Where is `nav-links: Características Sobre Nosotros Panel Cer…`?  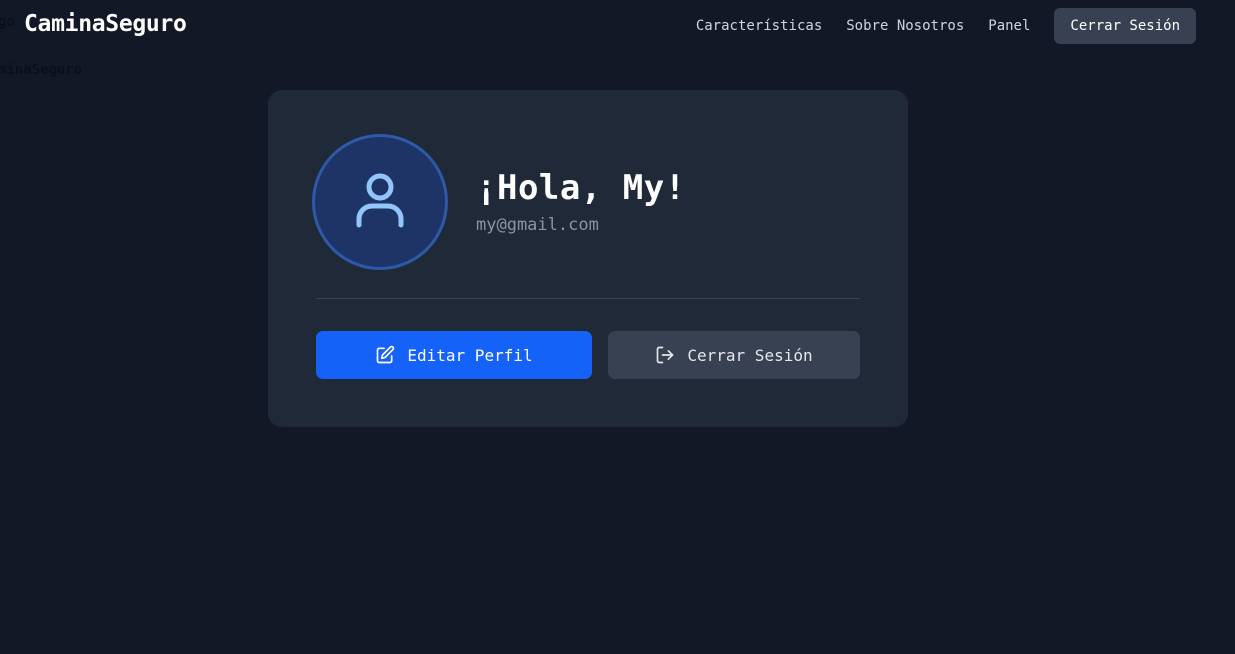
nav-links: Características Sobre Nosotros Panel Cer… is located at coordinates (946, 26).